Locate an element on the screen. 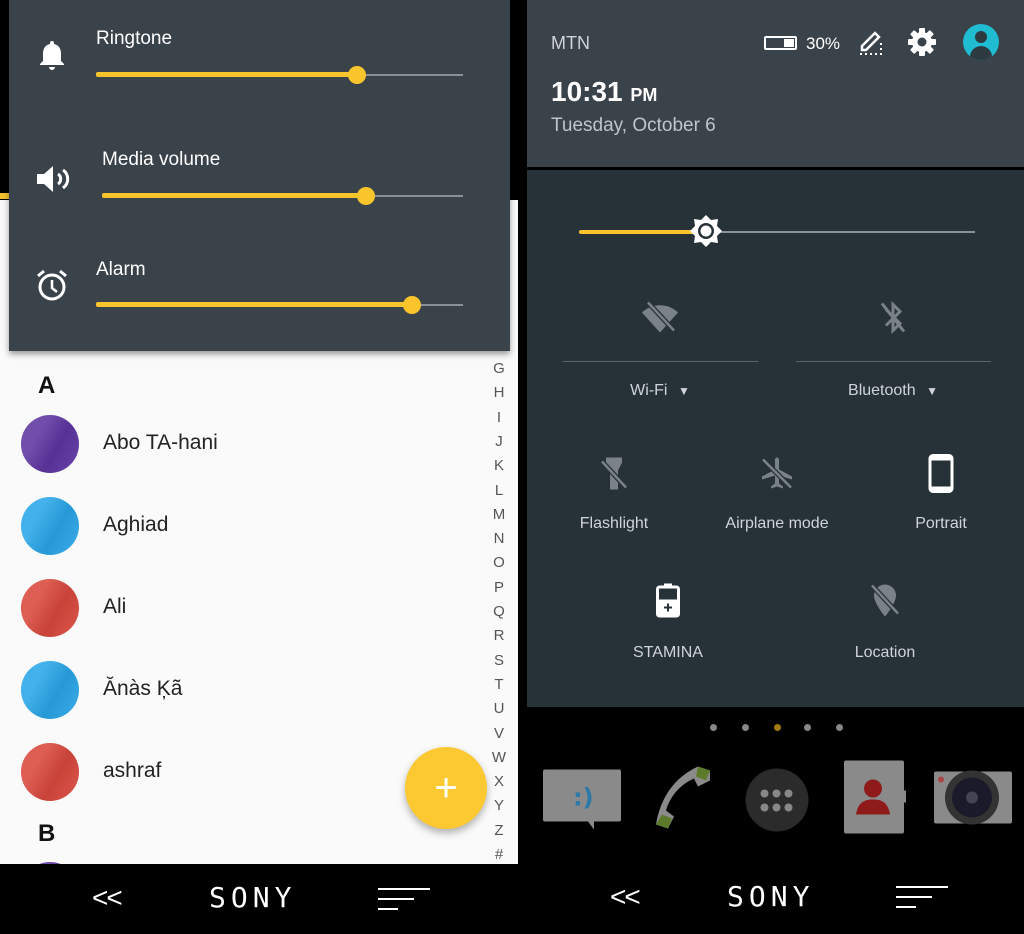 The image size is (1024, 934). brightness-sun-icon is located at coordinates (706, 233).